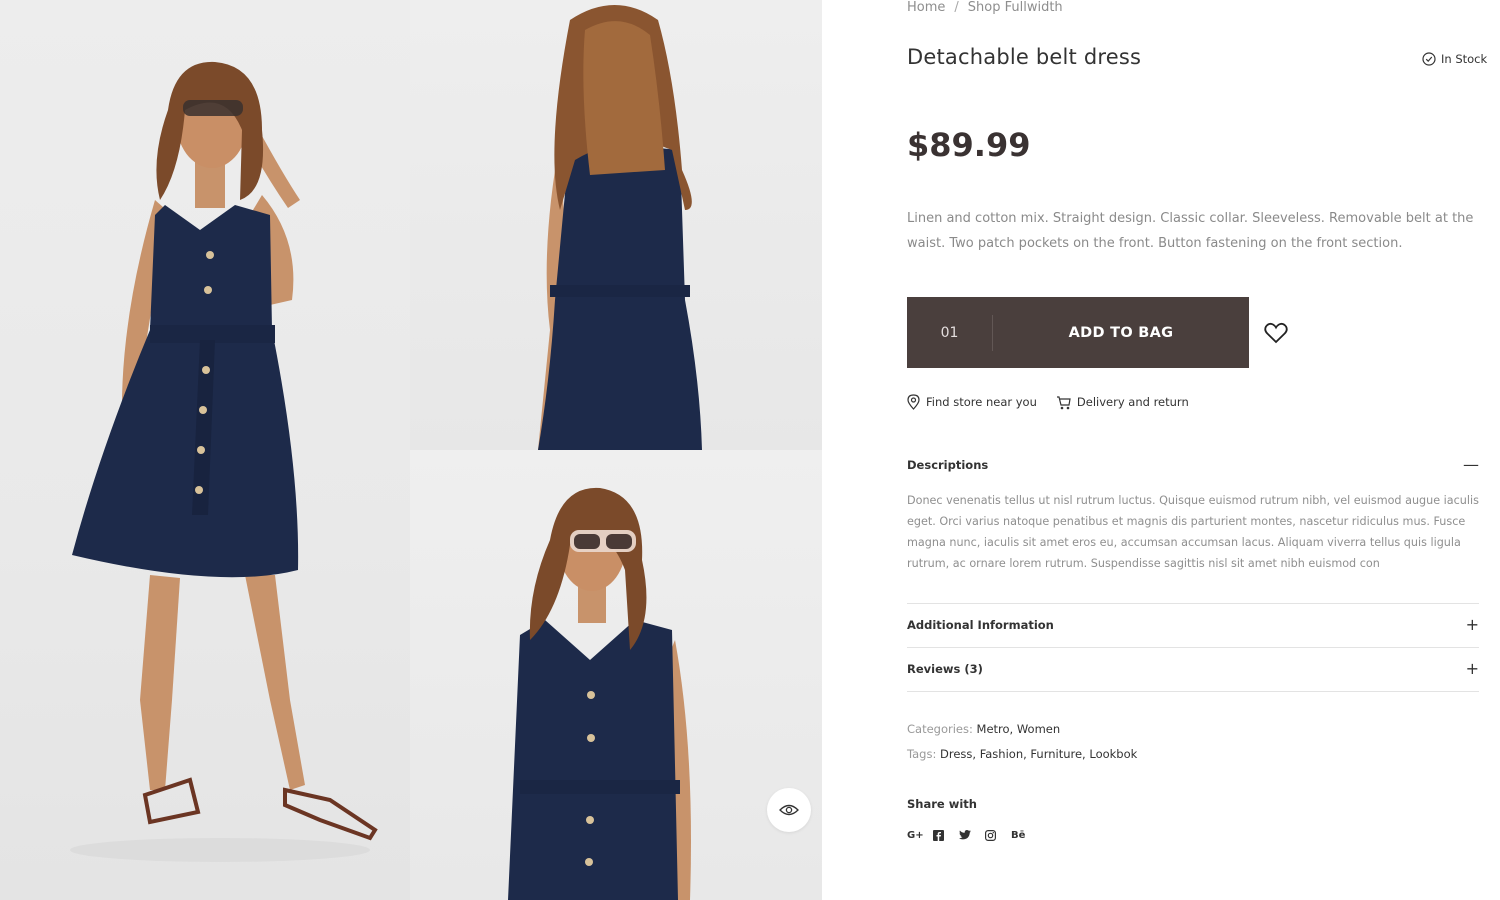 Image resolution: width=1500 pixels, height=900 pixels. I want to click on product-image-closeup, so click(616, 675).